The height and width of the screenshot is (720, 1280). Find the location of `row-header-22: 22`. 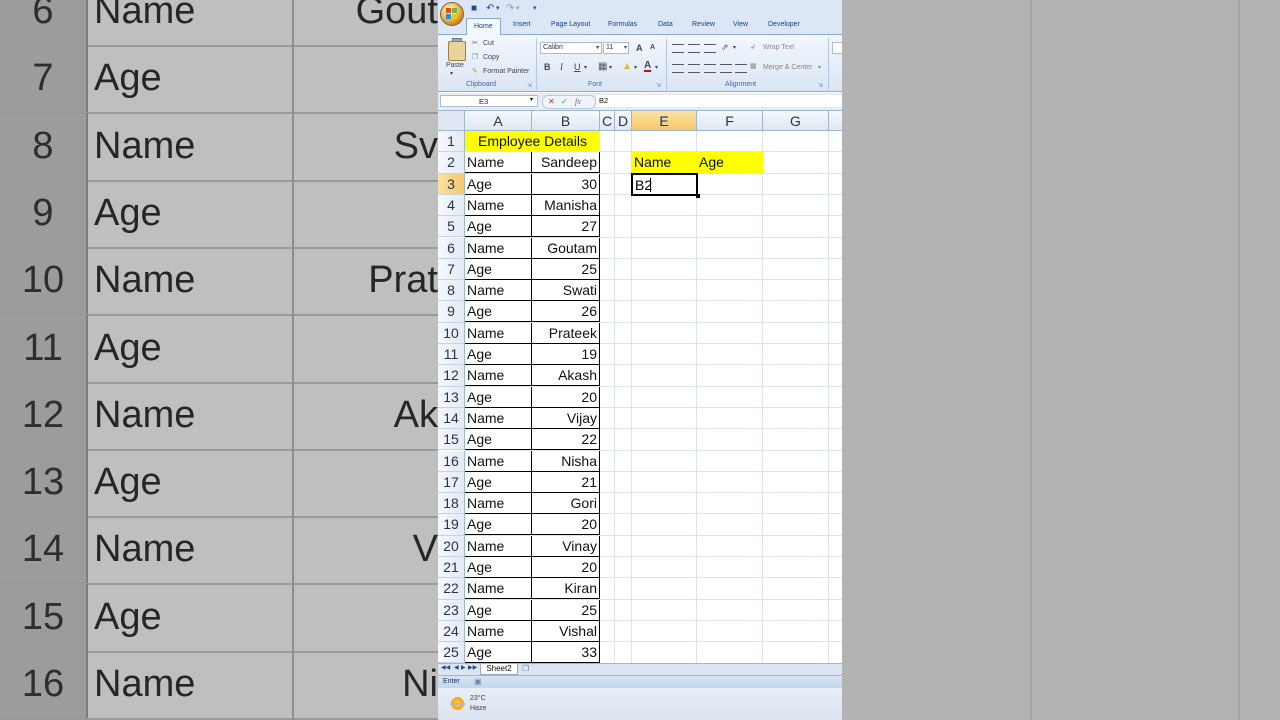

row-header-22: 22 is located at coordinates (451, 589).